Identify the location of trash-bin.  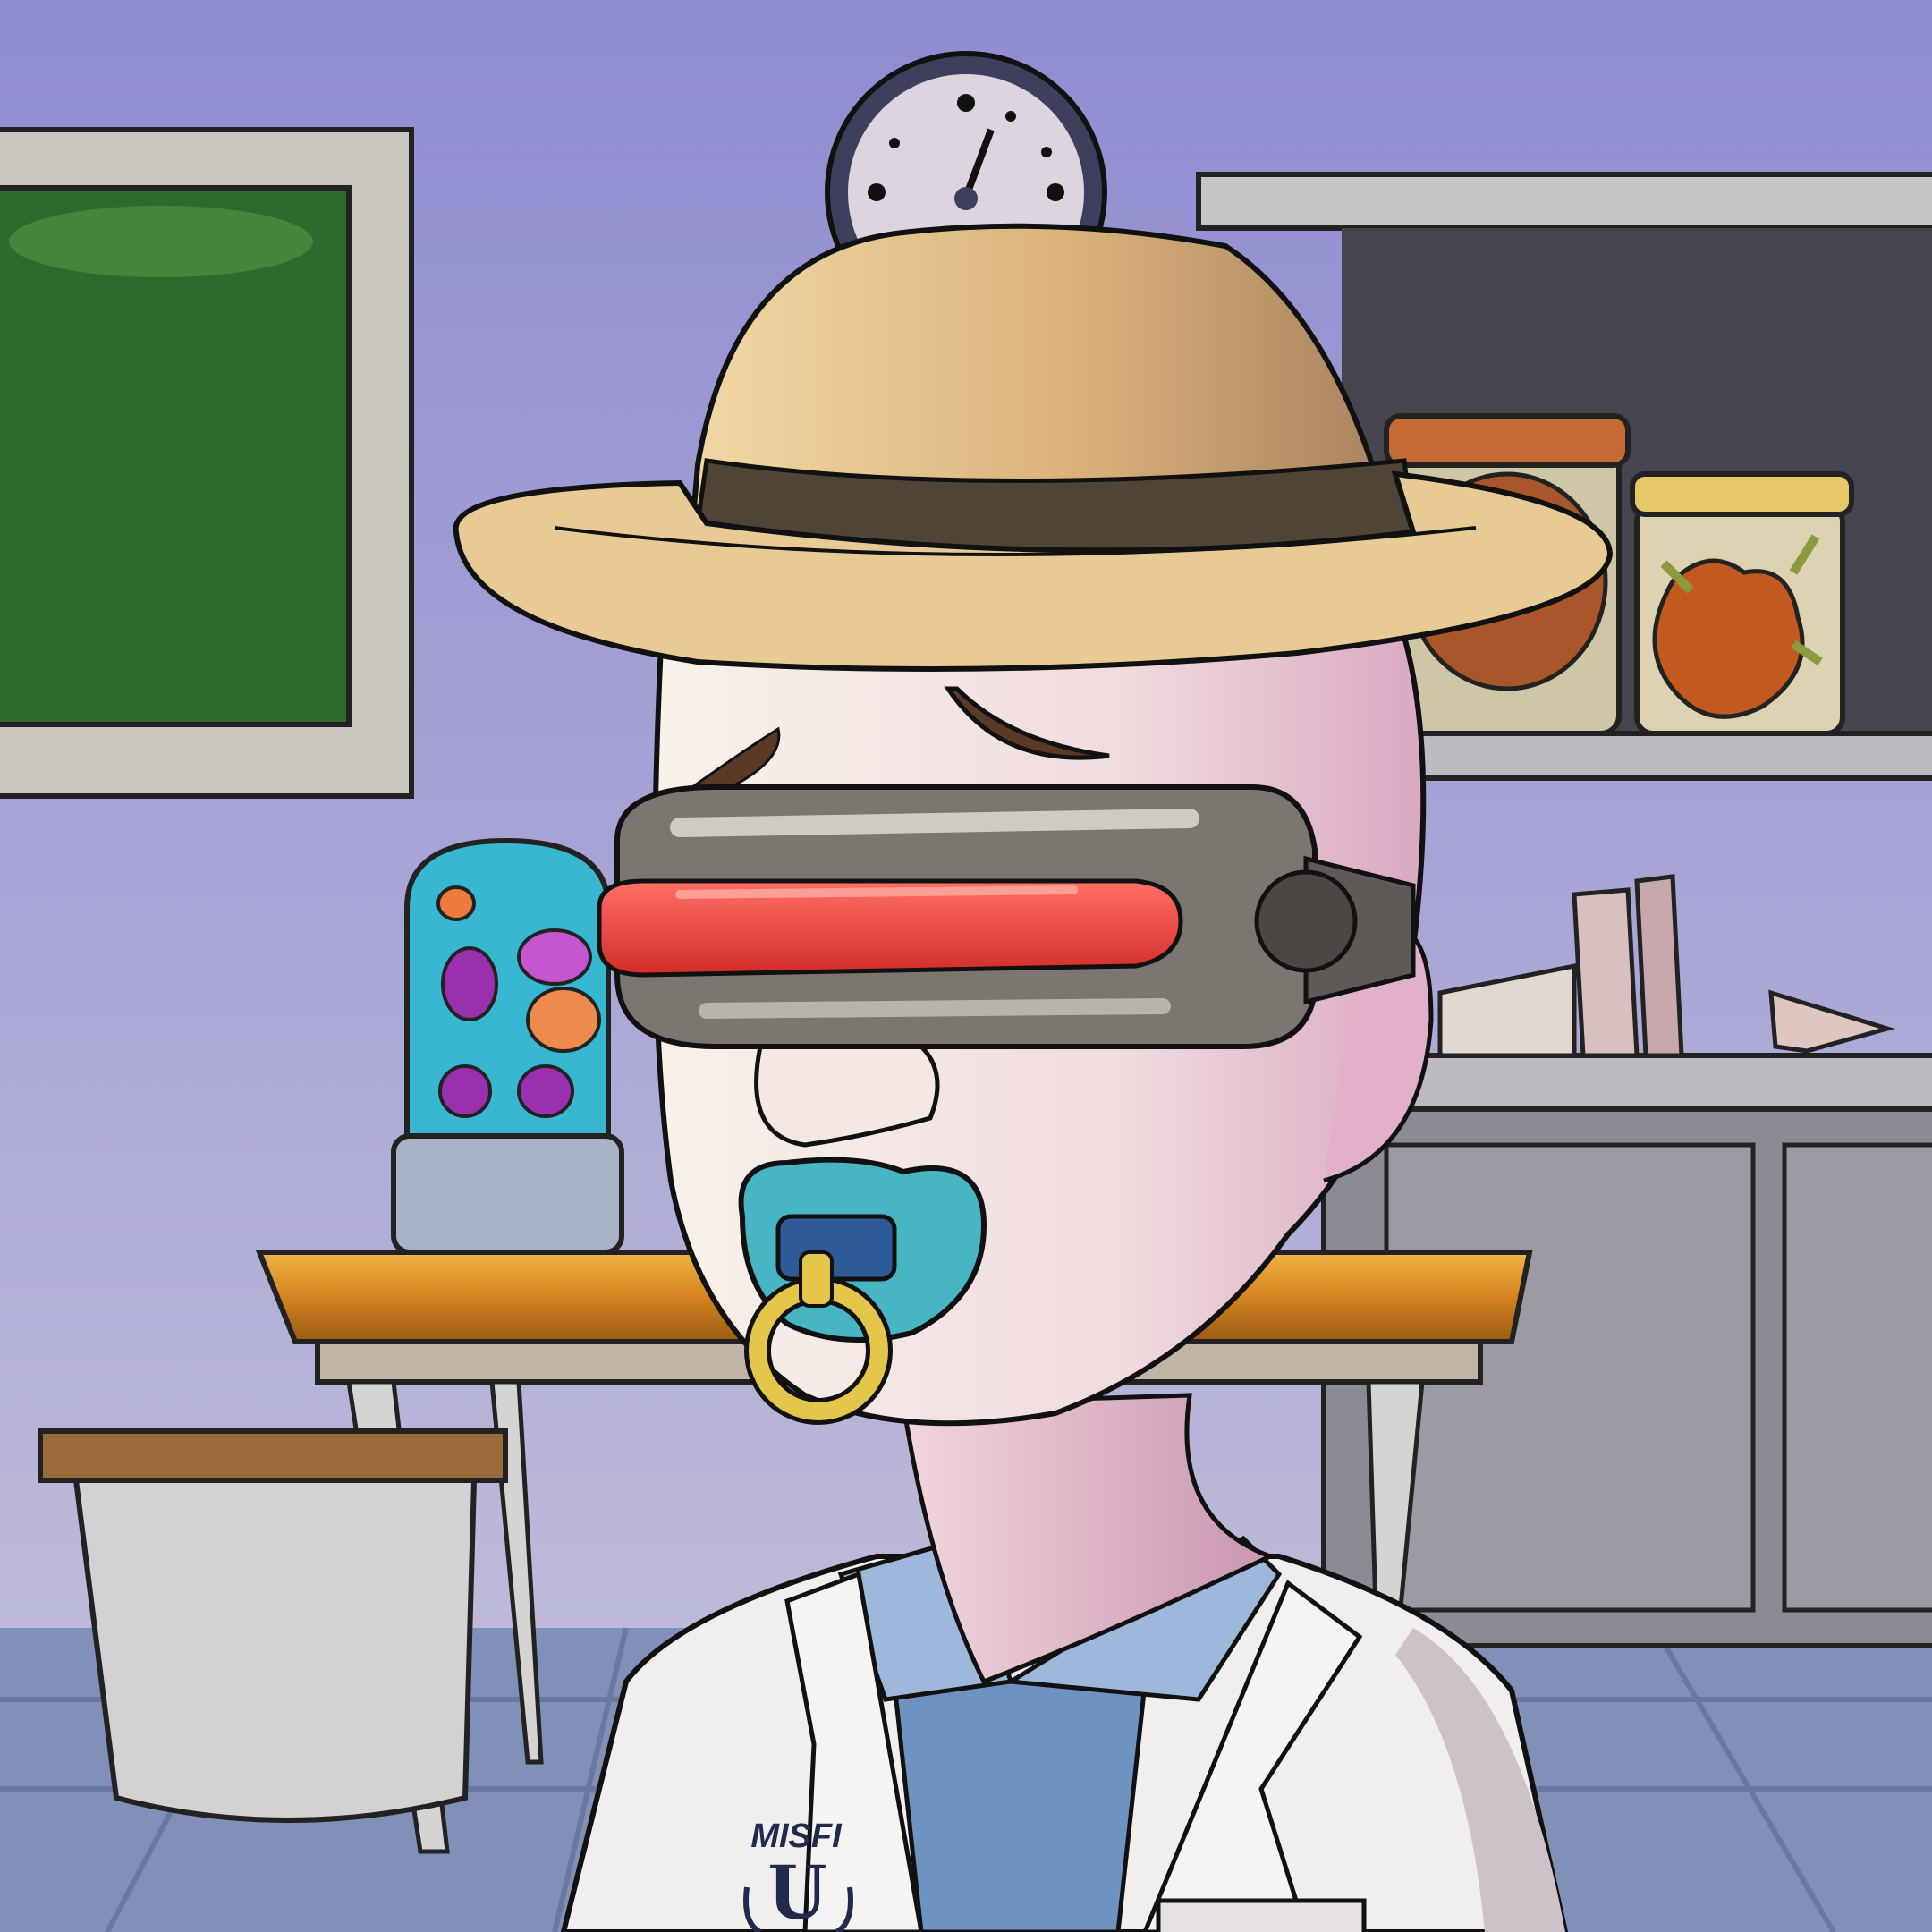
(273, 1625).